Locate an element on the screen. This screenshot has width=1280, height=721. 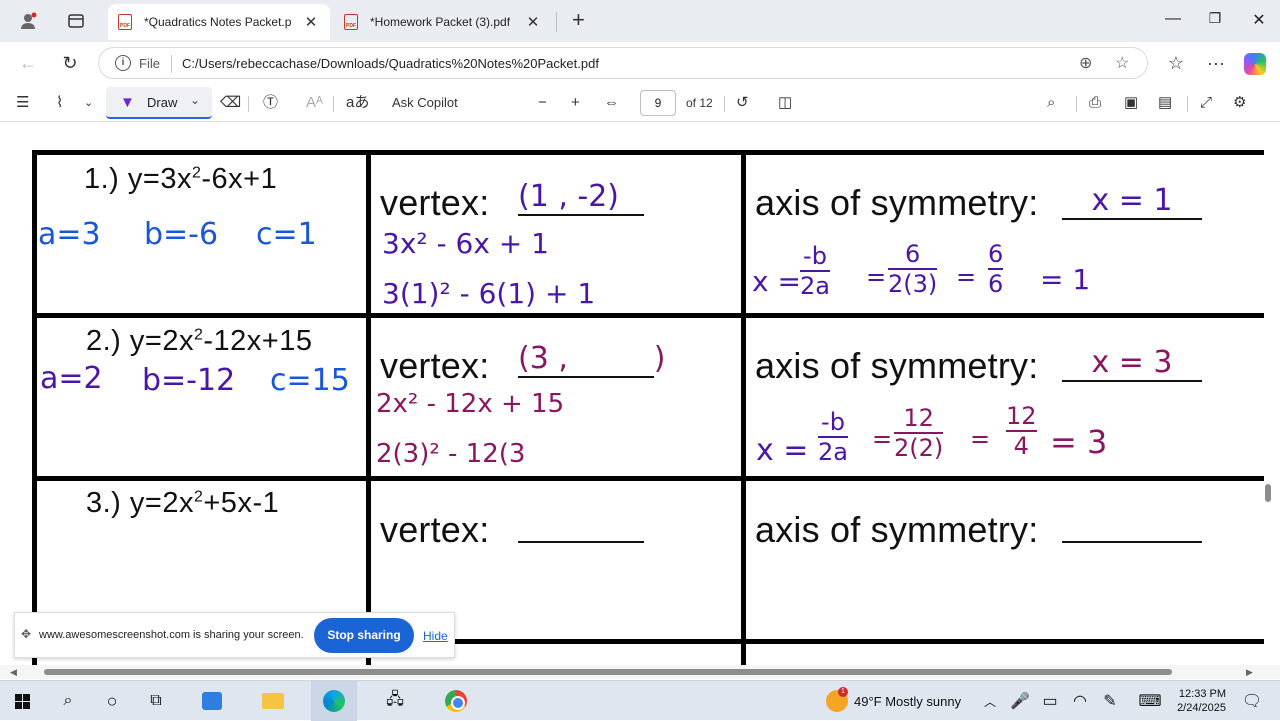
weather-text: 49°F Mostly sunny is located at coordinates (907, 701).